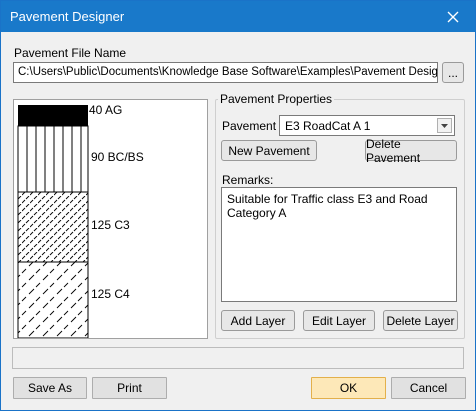 The width and height of the screenshot is (476, 411). What do you see at coordinates (348, 388) in the screenshot?
I see `ok-button: OK` at bounding box center [348, 388].